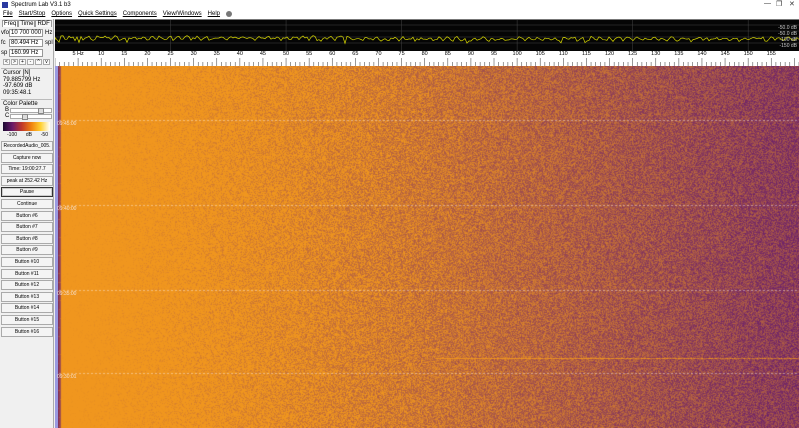 The width and height of the screenshot is (799, 428). I want to click on freq-tick-label: 50, so click(286, 54).